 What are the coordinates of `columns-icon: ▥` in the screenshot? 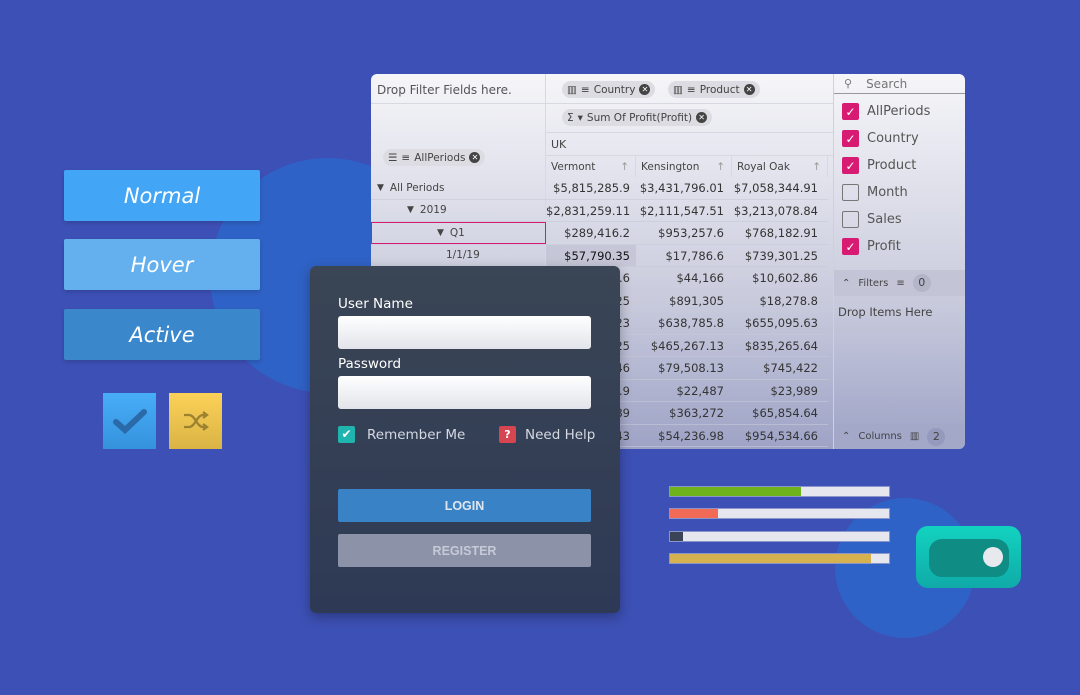 It's located at (678, 89).